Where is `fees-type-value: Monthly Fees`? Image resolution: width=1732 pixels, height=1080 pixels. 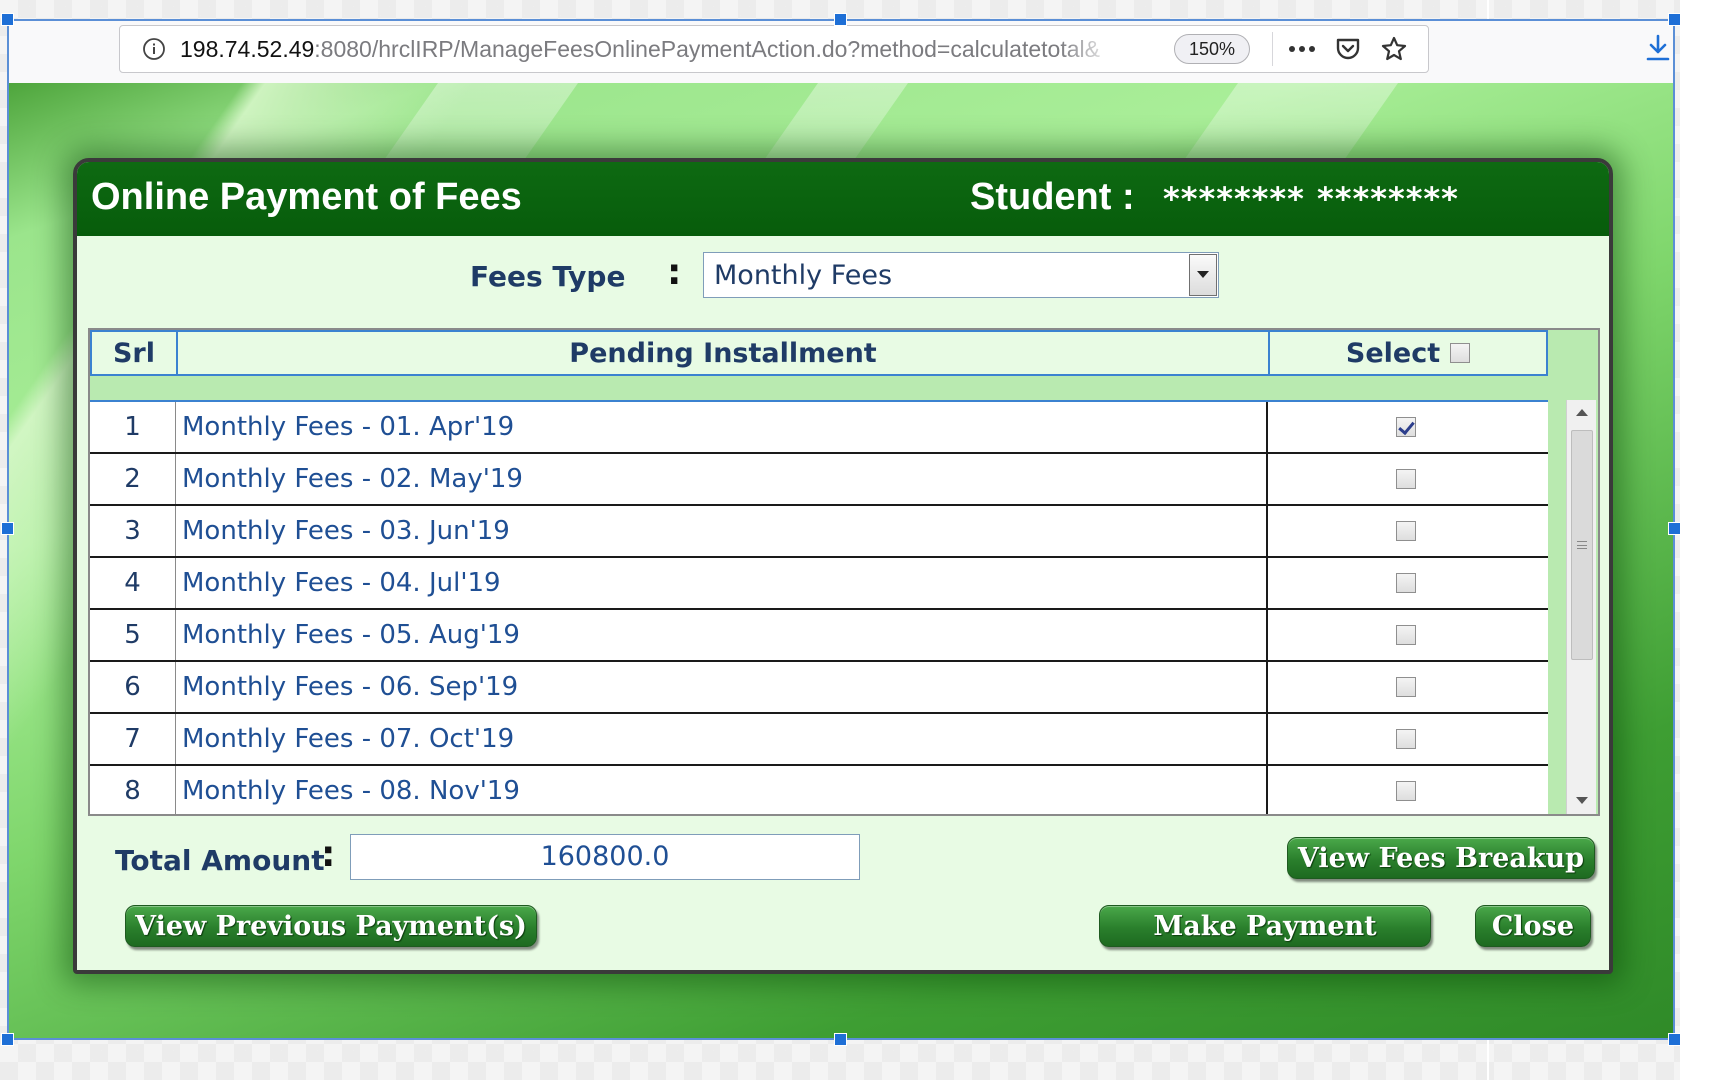 fees-type-value: Monthly Fees is located at coordinates (803, 275).